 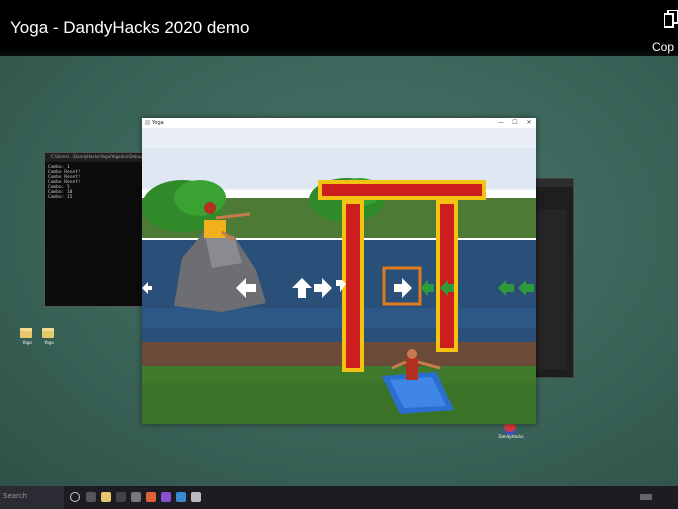 What do you see at coordinates (339, 497) in the screenshot?
I see `taskbar: Search` at bounding box center [339, 497].